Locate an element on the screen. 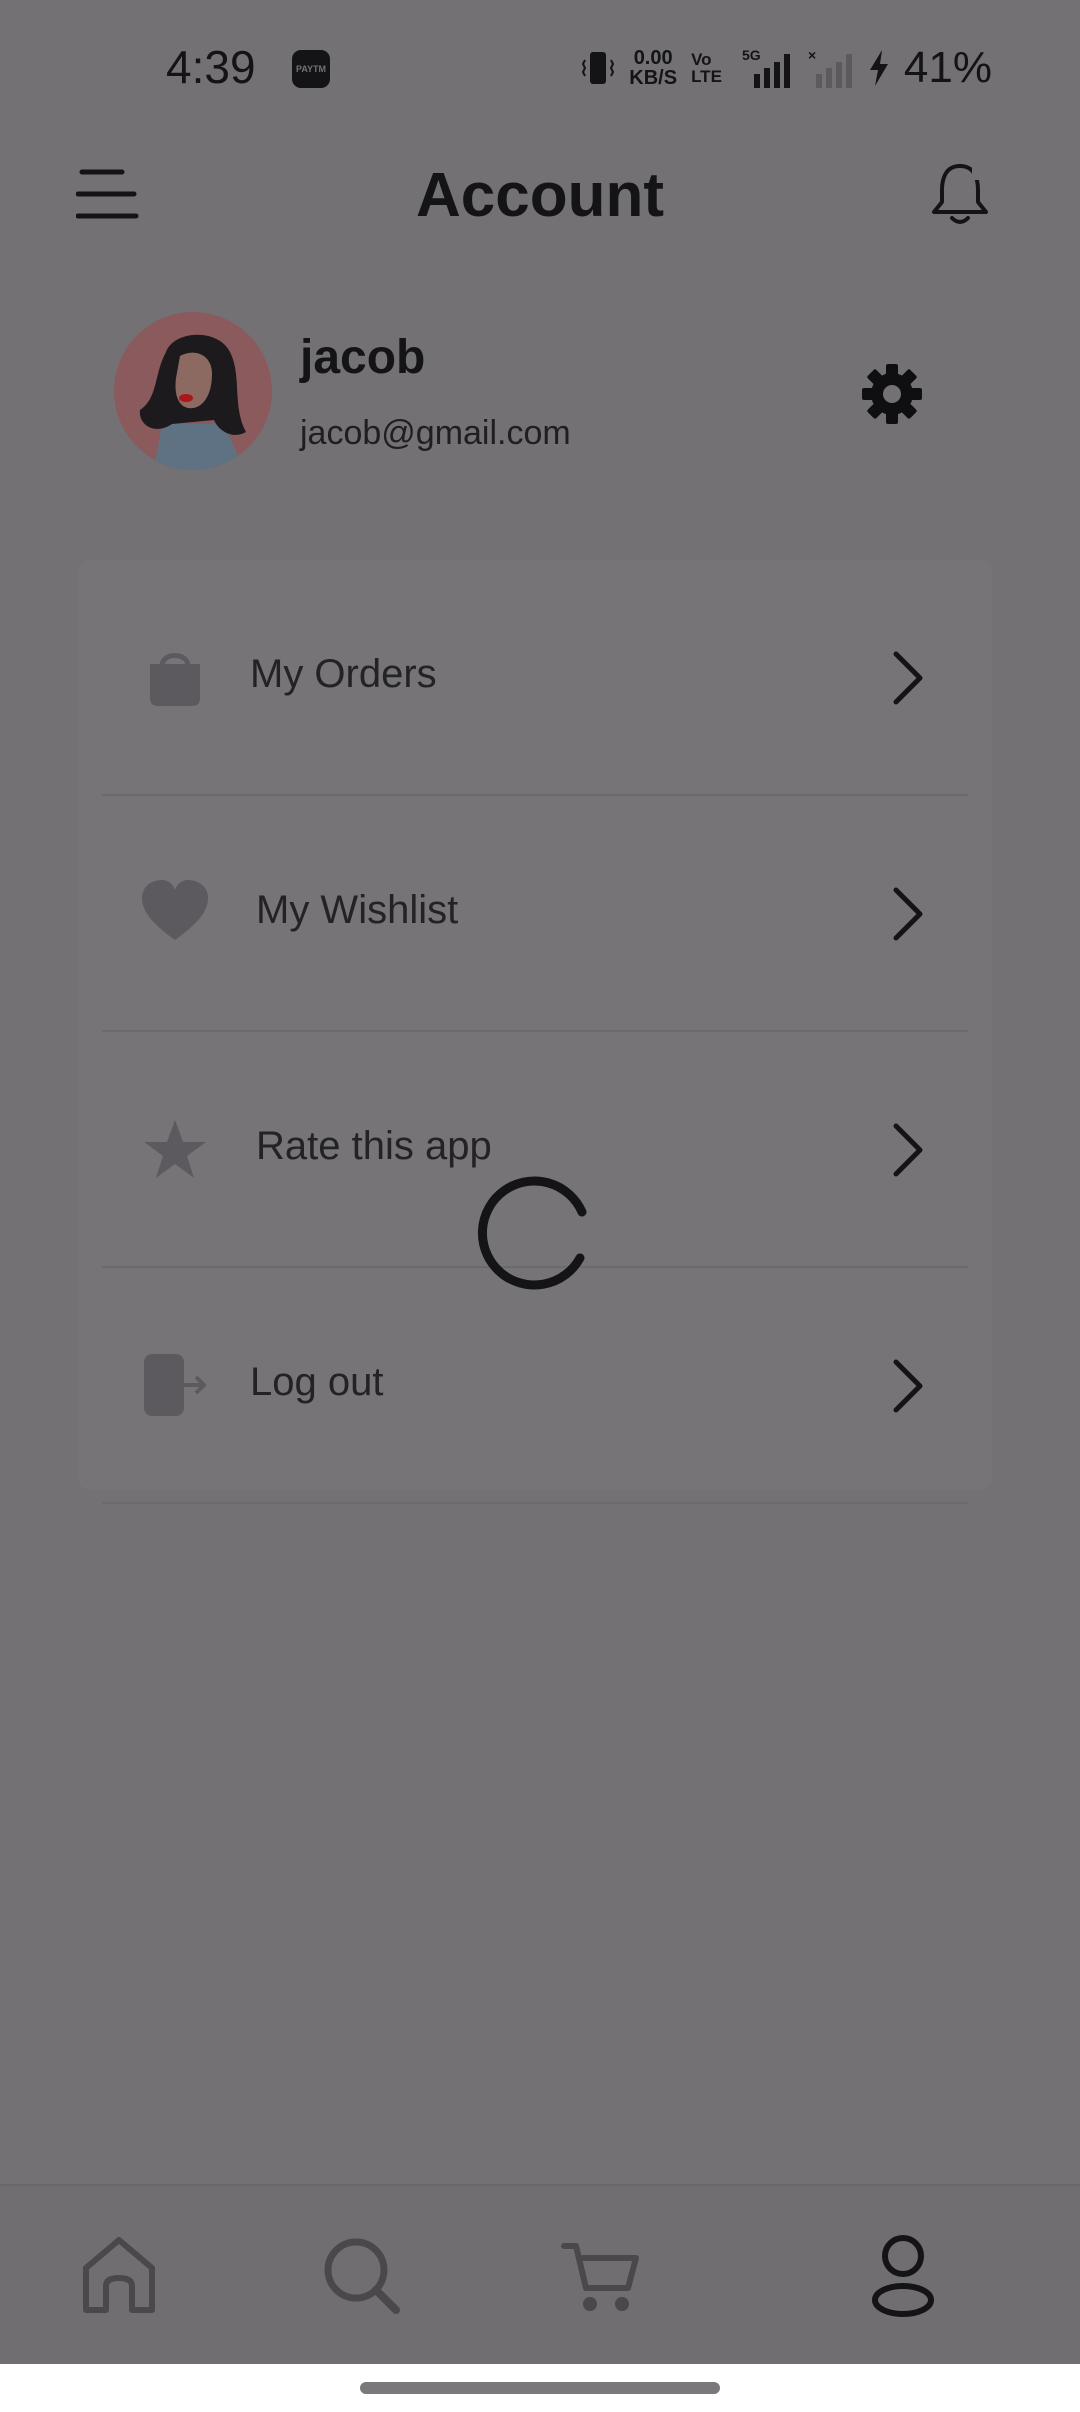 The image size is (1080, 2412). divider is located at coordinates (535, 1503).